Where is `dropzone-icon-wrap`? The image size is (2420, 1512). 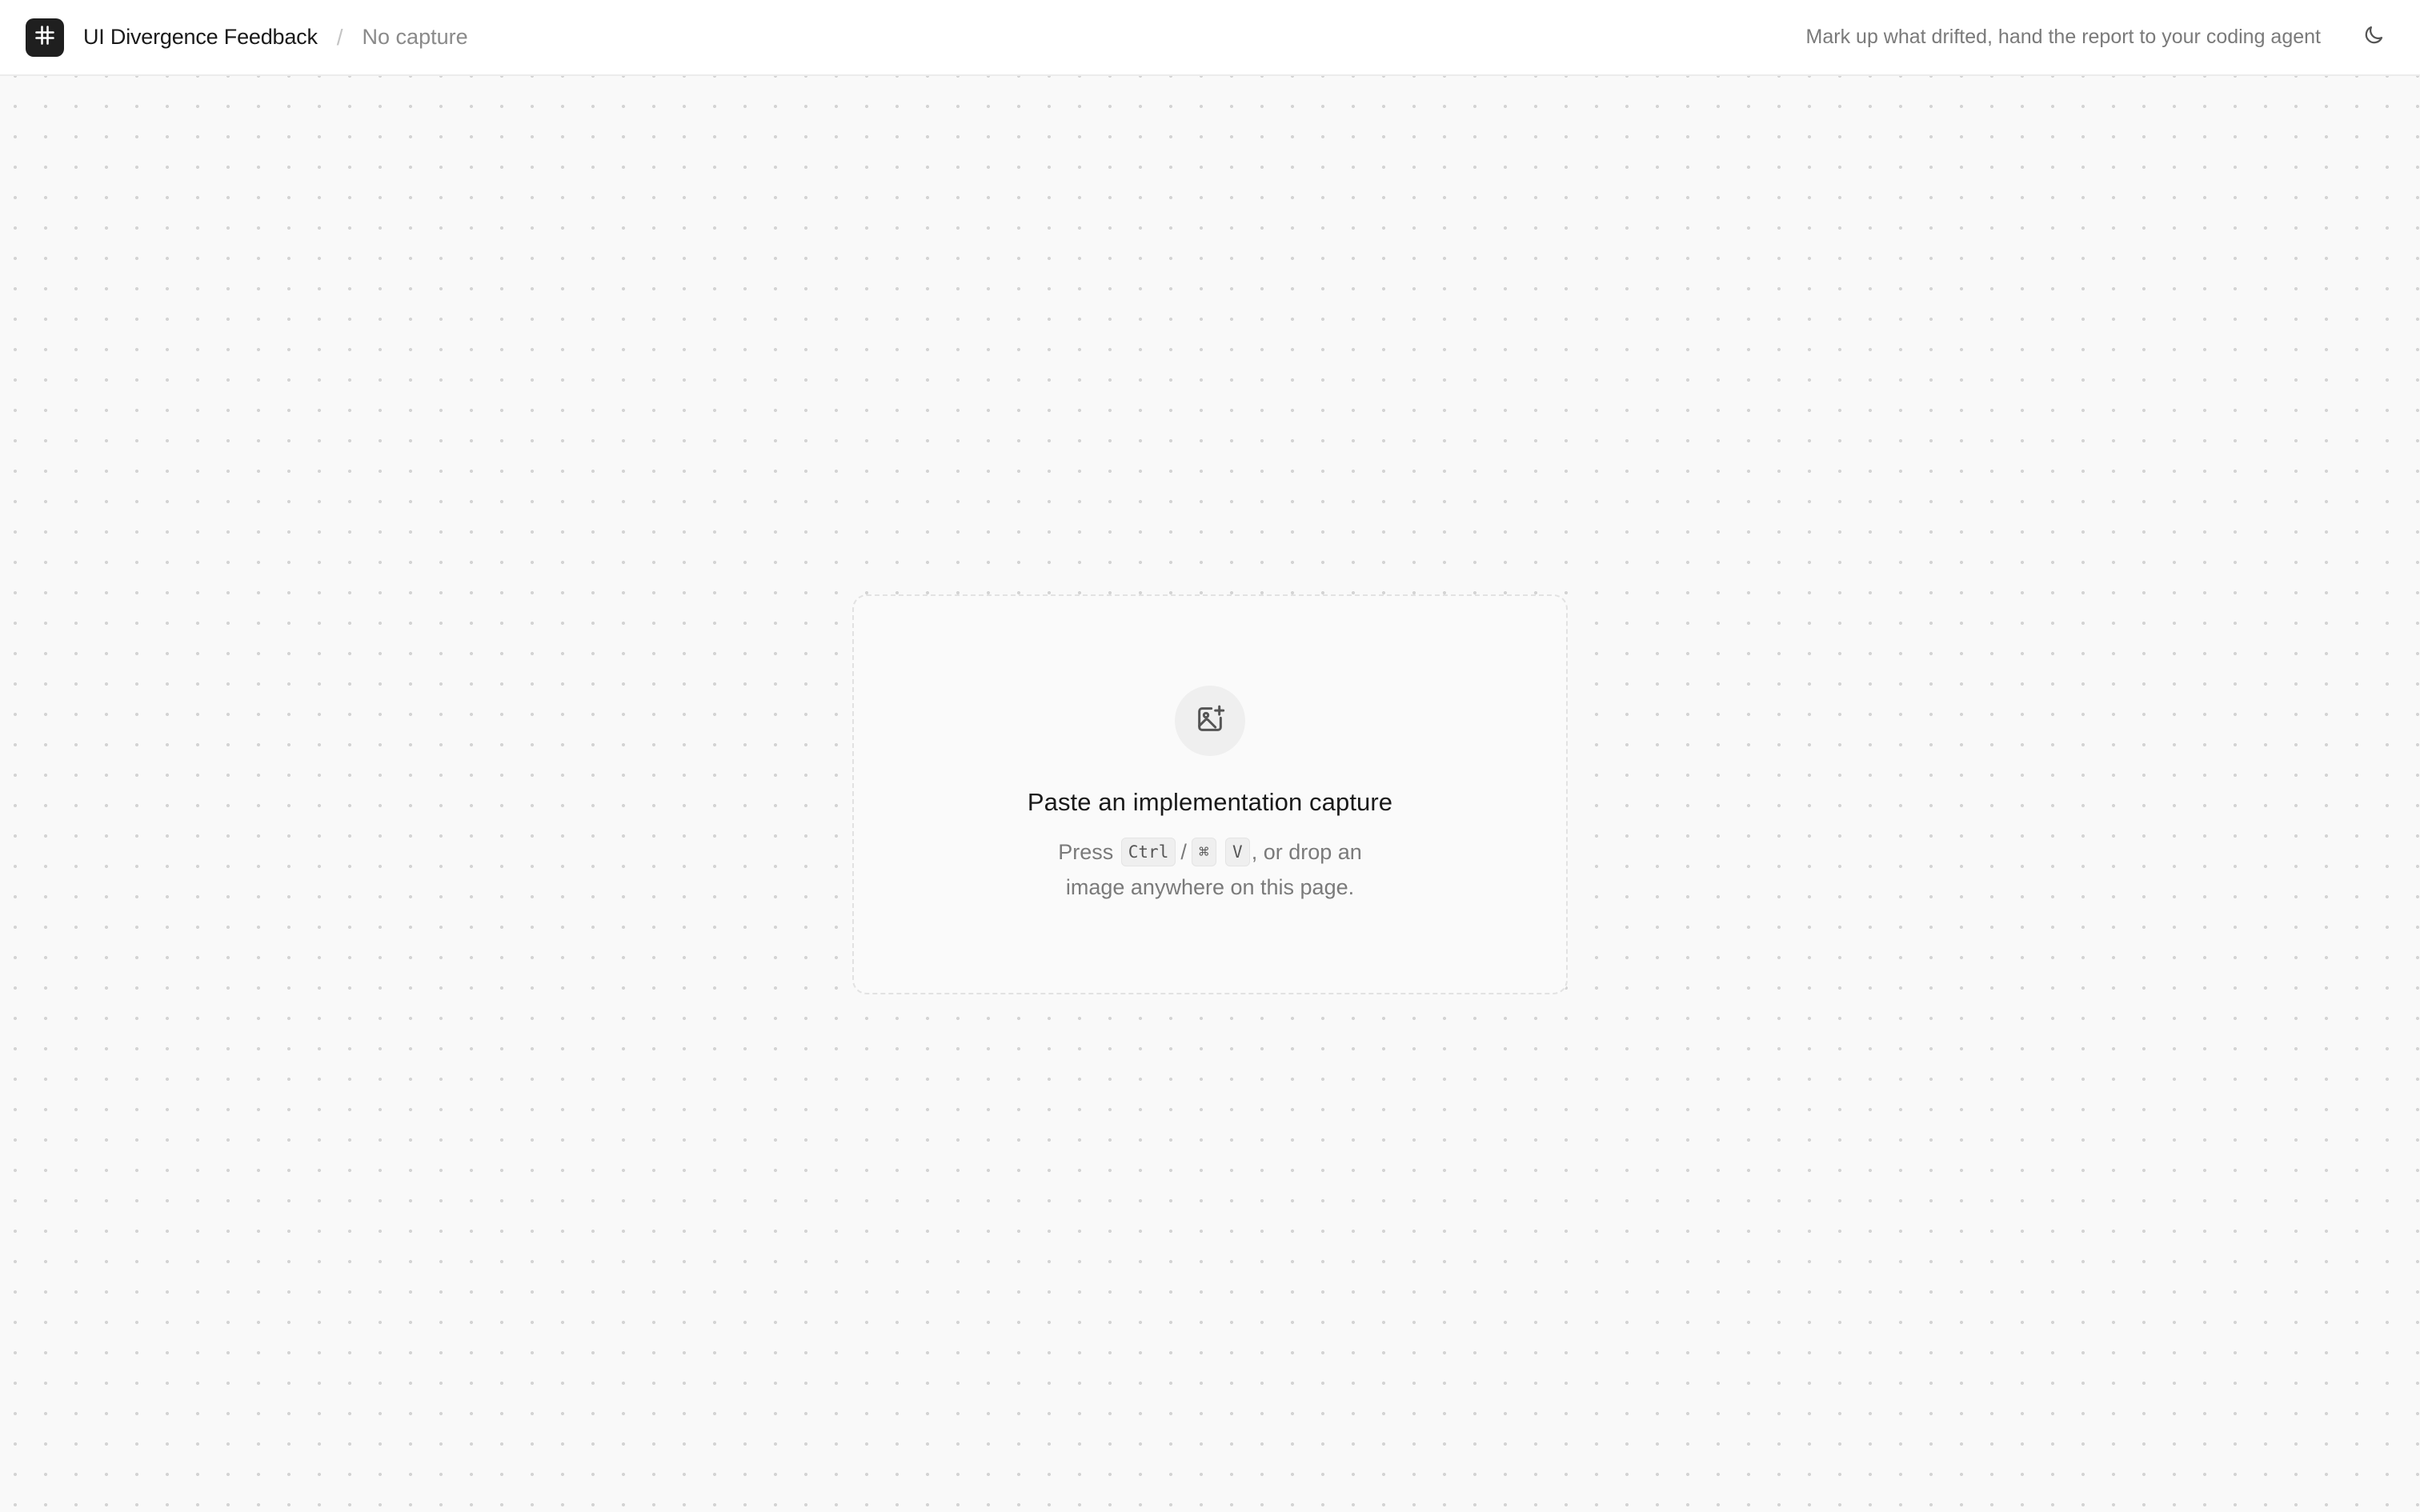
dropzone-icon-wrap is located at coordinates (1210, 721).